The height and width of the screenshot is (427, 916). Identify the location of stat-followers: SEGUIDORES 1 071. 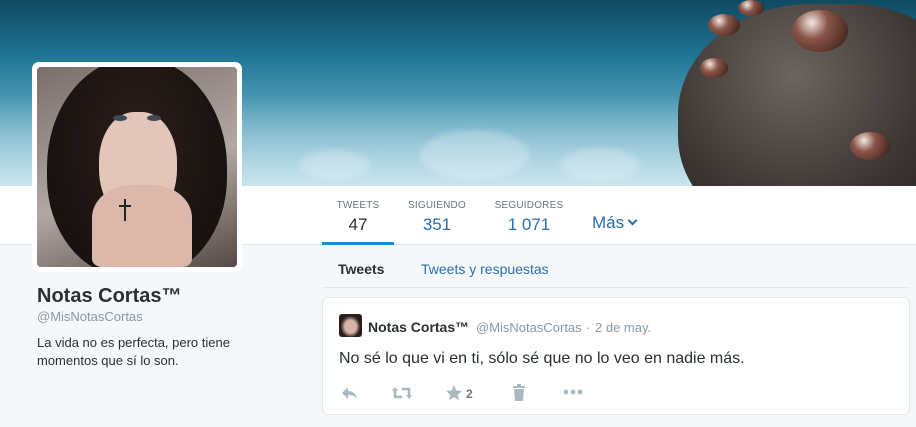
(529, 215).